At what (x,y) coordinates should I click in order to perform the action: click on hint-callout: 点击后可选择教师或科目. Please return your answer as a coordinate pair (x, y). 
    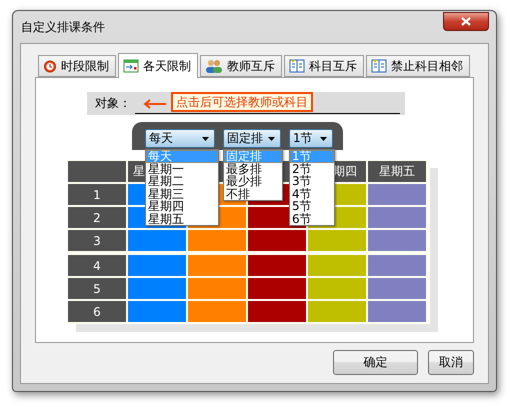
    Looking at the image, I should click on (242, 102).